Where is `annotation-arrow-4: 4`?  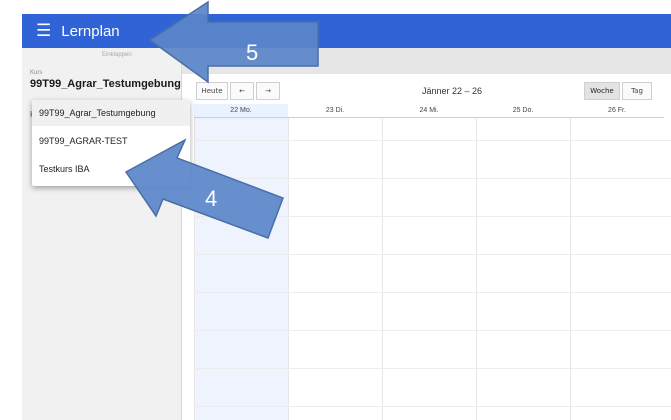
annotation-arrow-4: 4 is located at coordinates (204, 188).